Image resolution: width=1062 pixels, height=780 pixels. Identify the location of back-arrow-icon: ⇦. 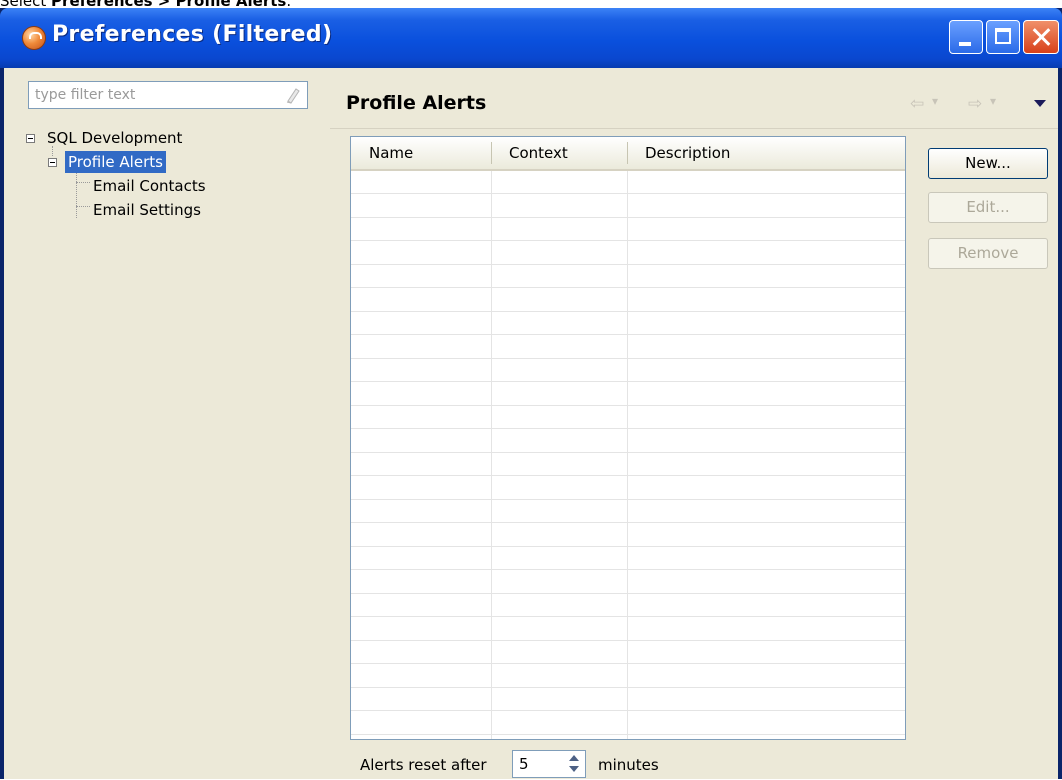
(917, 104).